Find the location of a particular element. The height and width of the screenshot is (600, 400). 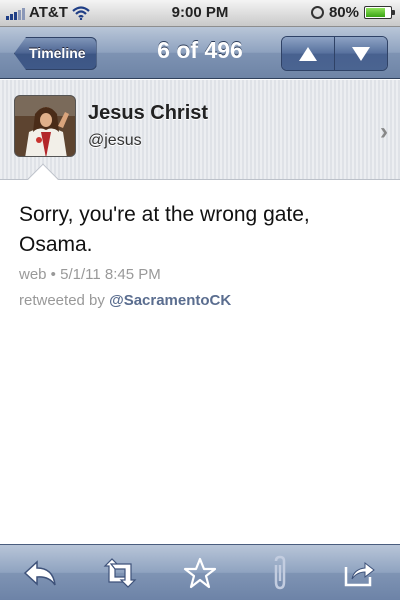

battery-percent: 80% is located at coordinates (343, 12).